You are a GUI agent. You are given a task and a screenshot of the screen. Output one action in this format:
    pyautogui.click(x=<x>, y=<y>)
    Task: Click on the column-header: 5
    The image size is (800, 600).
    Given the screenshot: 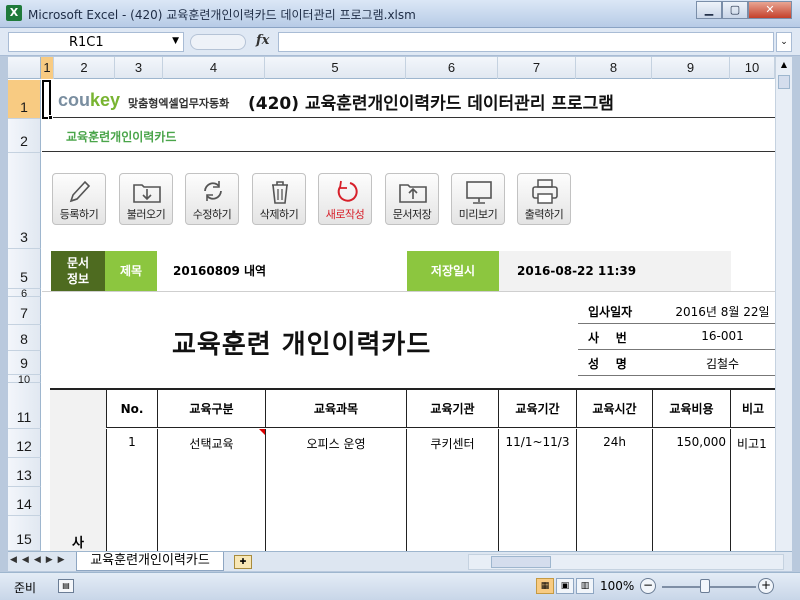 What is the action you would take?
    pyautogui.click(x=335, y=68)
    